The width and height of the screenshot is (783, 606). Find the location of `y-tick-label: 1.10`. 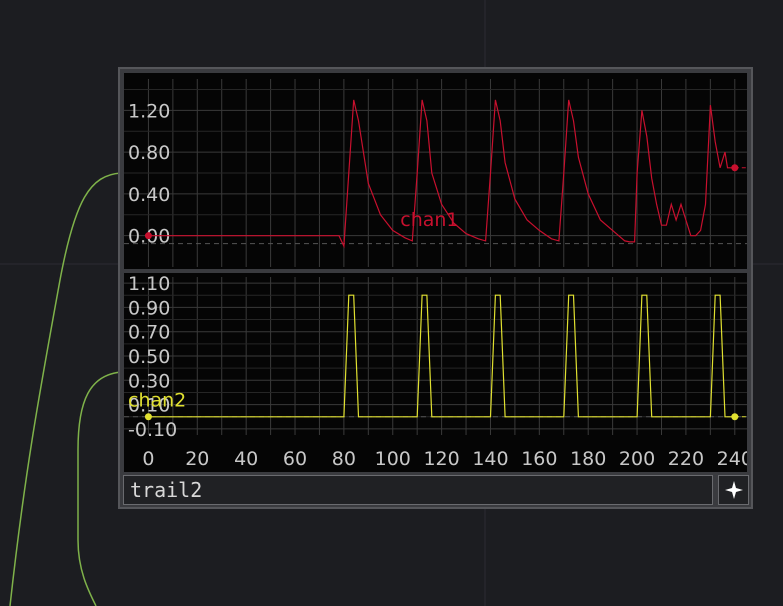

y-tick-label: 1.10 is located at coordinates (149, 284).